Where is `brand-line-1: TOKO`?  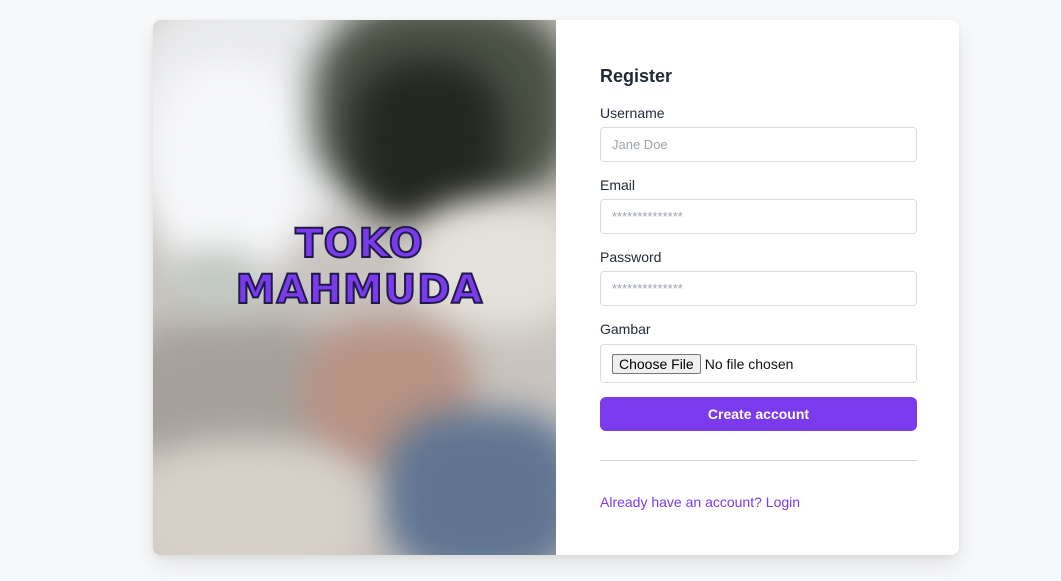 brand-line-1: TOKO is located at coordinates (359, 244).